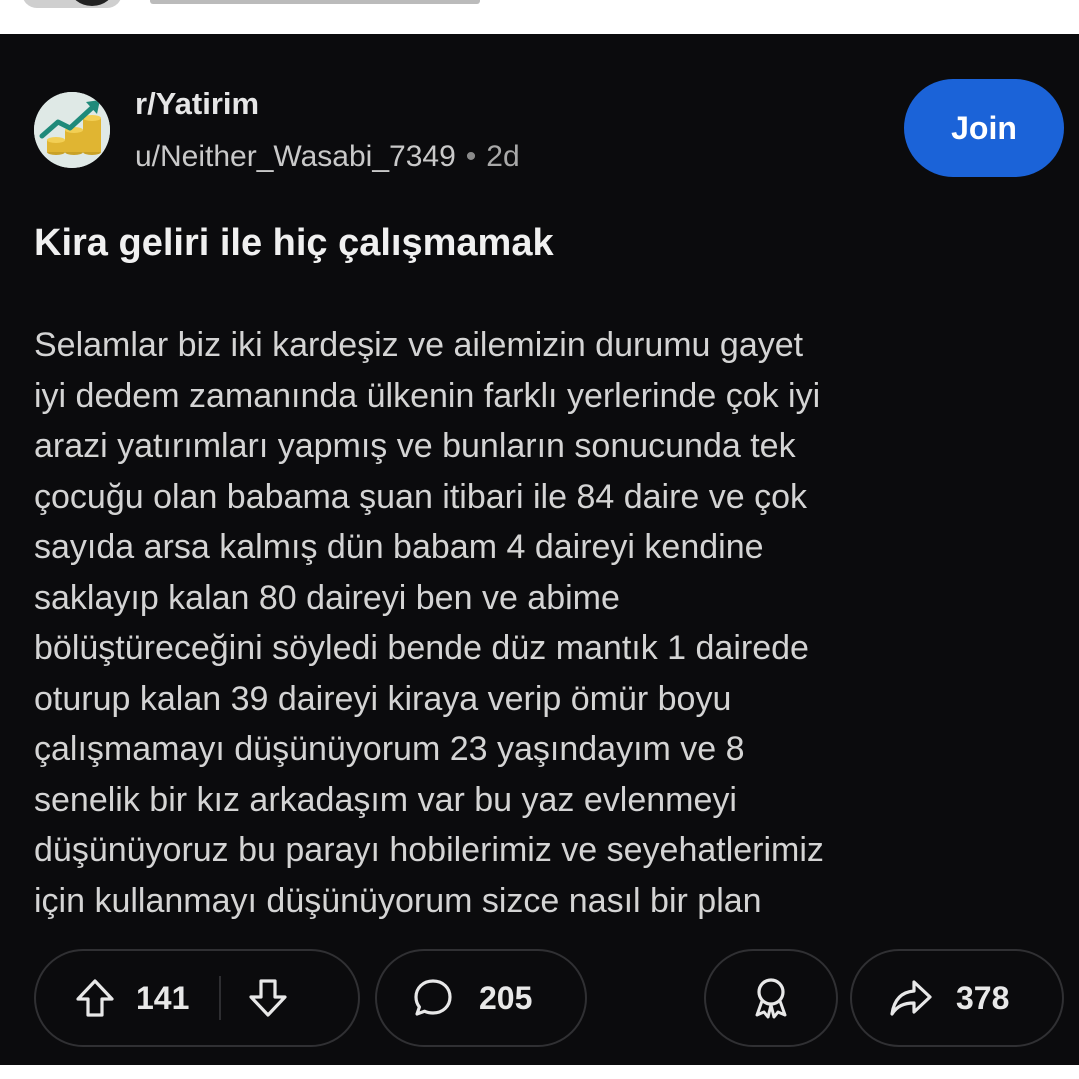  Describe the element at coordinates (197, 998) in the screenshot. I see `vote-bar: 141` at that location.